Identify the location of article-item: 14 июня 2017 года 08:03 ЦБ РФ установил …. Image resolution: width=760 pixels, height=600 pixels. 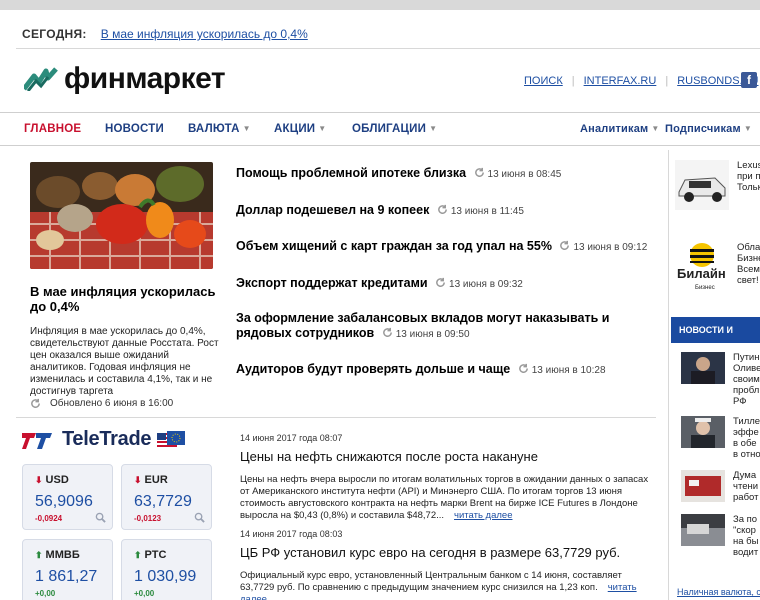
(446, 564).